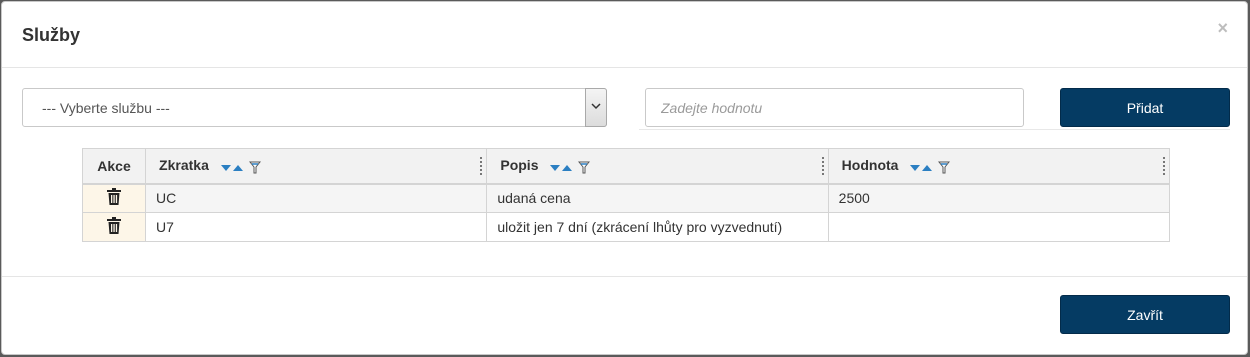 Image resolution: width=1250 pixels, height=357 pixels. I want to click on table-row: UC udaná cena 2500, so click(626, 198).